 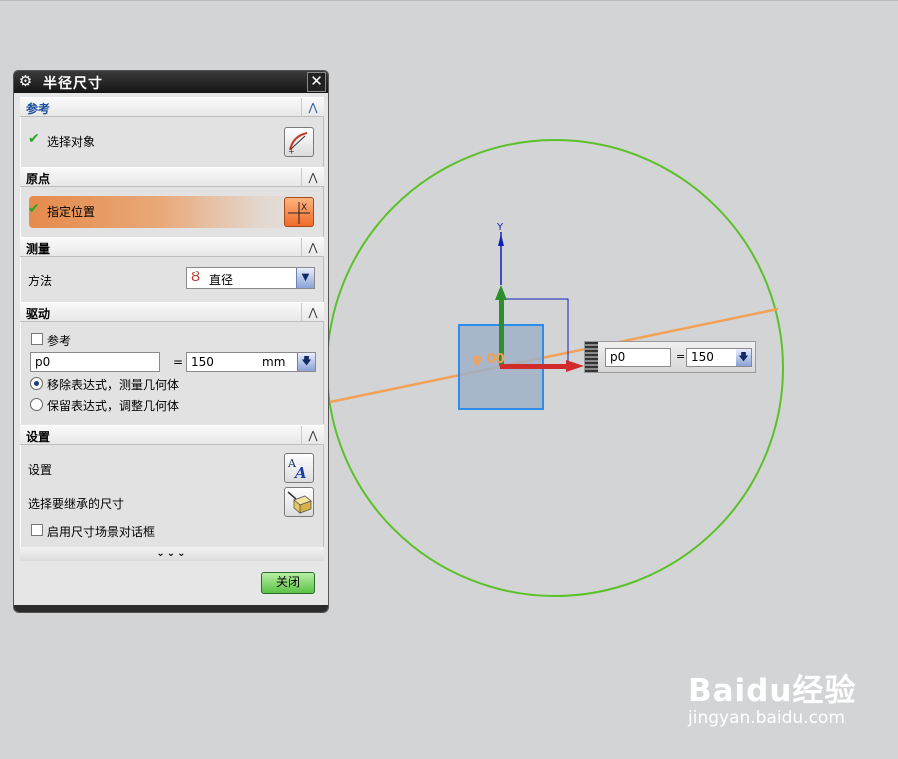 I want to click on section-title-reference: 参考, so click(x=38, y=109).